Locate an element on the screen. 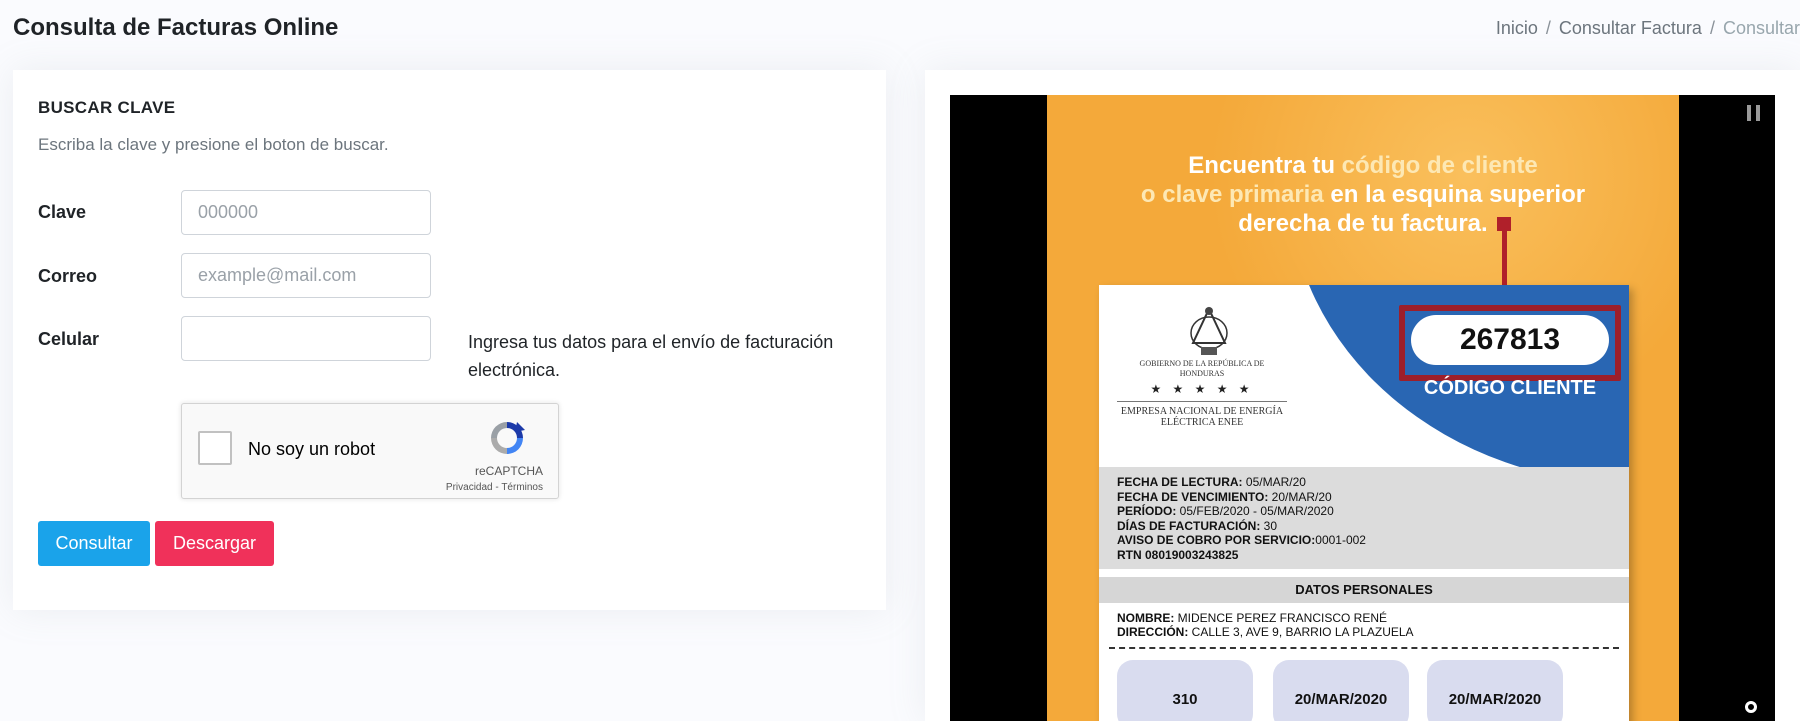 This screenshot has height=721, width=1800. promo-line-1: Encuentra tu código de cliente is located at coordinates (1363, 165).